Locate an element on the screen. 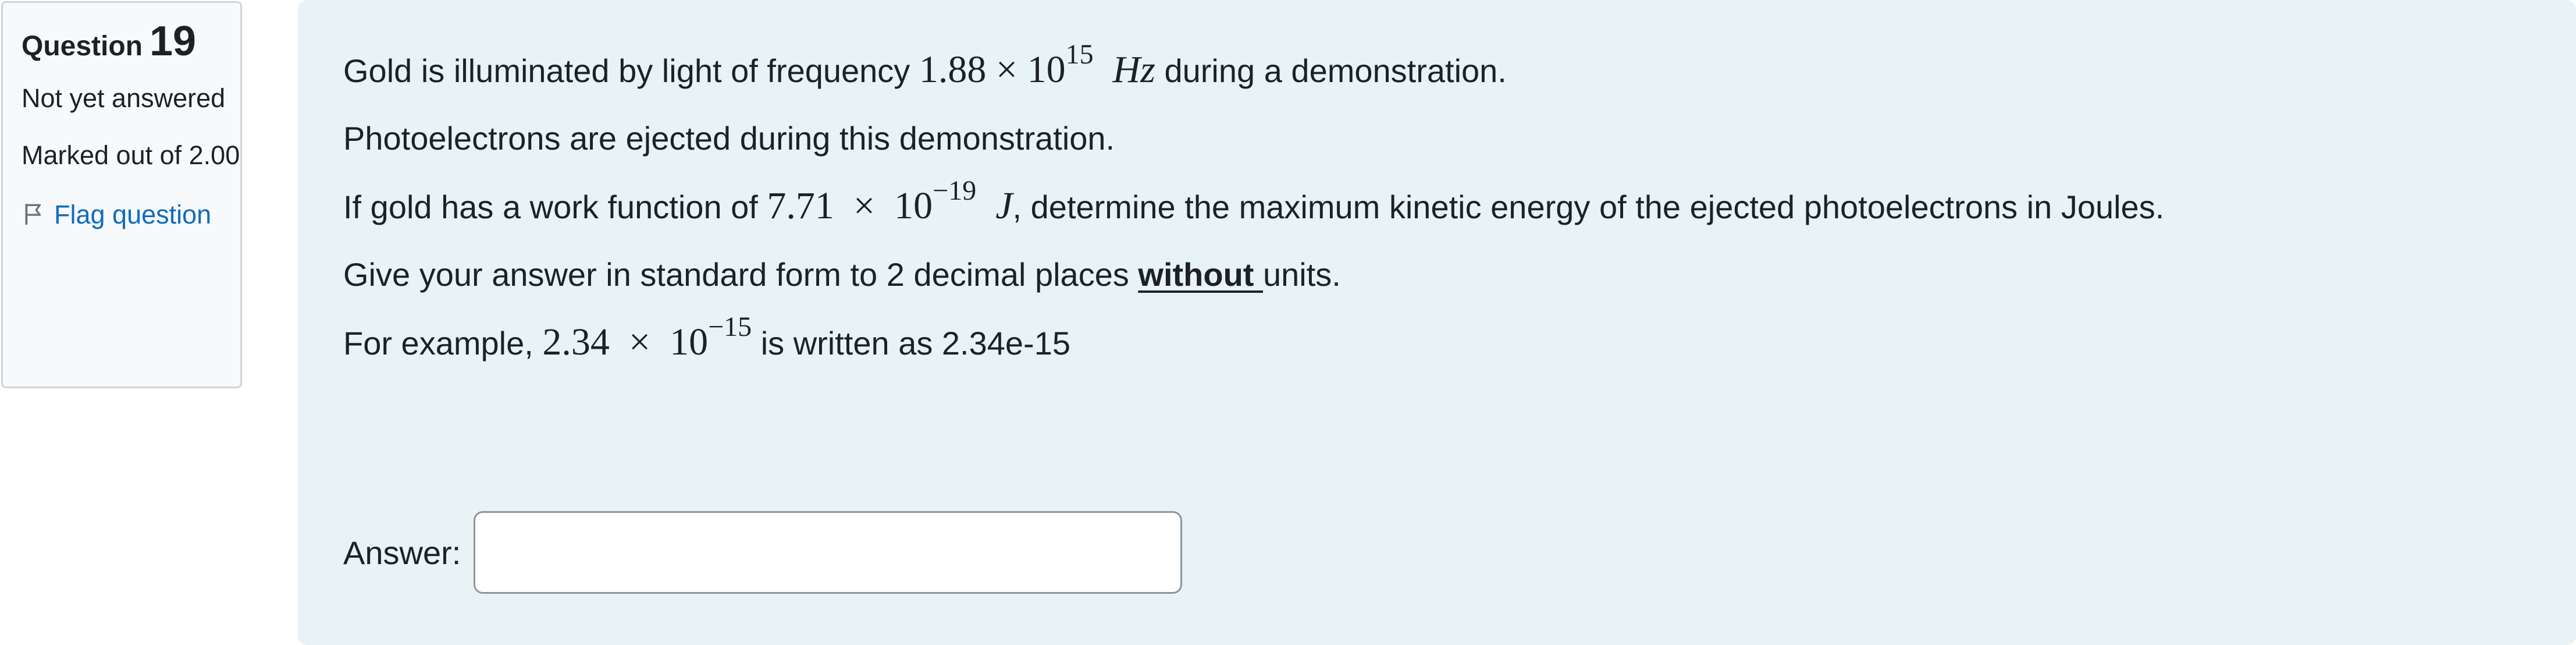 The width and height of the screenshot is (2576, 645). question-state: Not yet answered is located at coordinates (124, 98).